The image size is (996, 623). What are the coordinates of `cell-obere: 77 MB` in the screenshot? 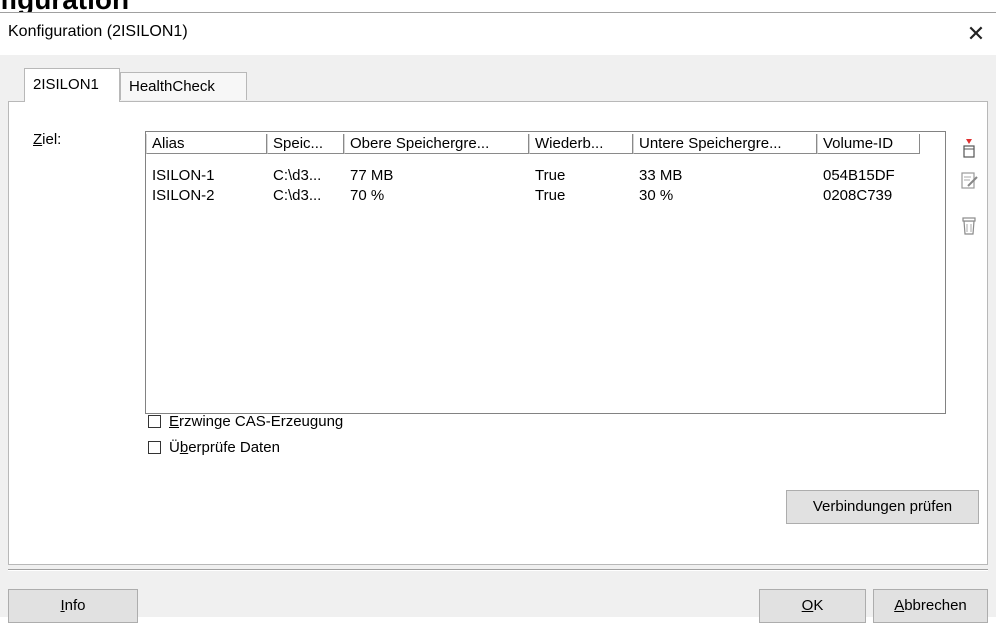 It's located at (372, 175).